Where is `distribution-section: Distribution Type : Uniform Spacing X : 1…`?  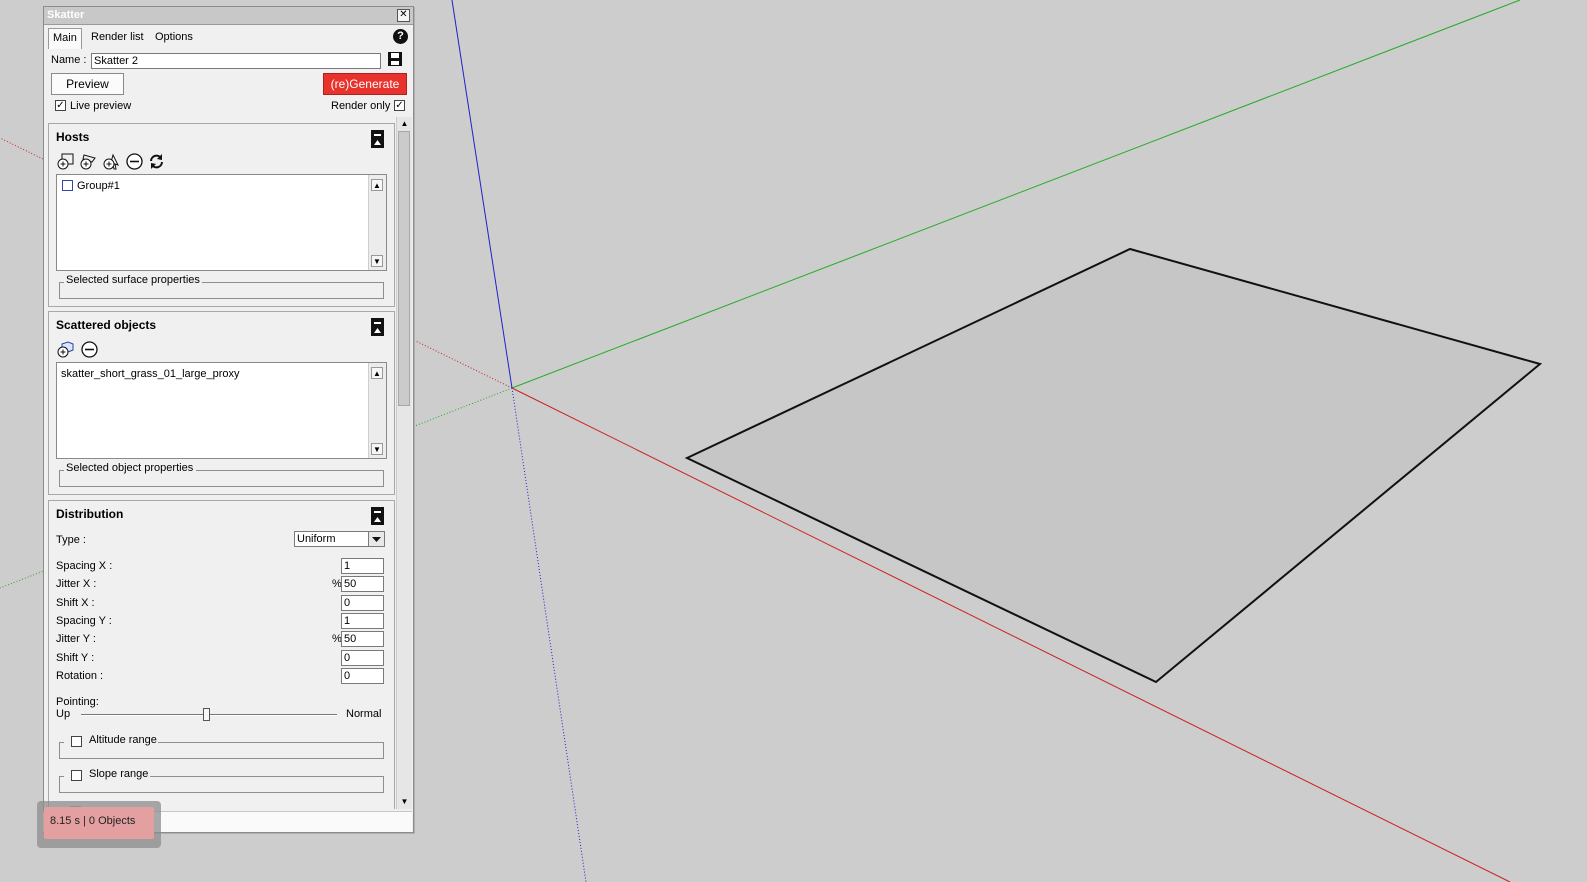
distribution-section: Distribution Type : Uniform Spacing X : 1… is located at coordinates (221, 654).